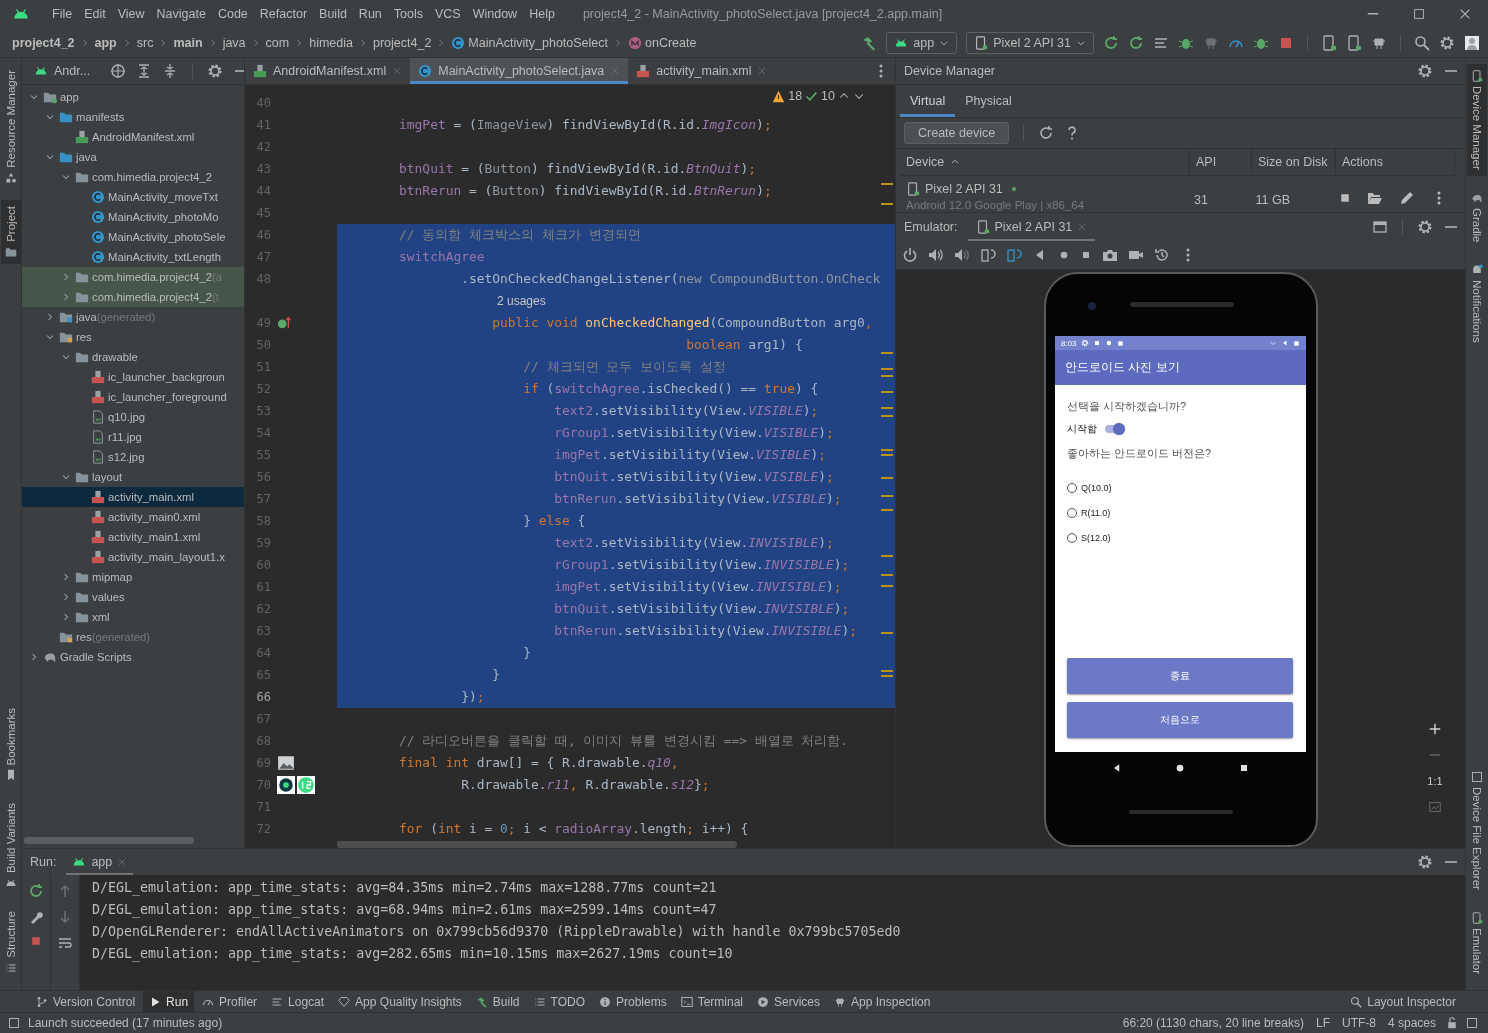 This screenshot has width=1488, height=1033. I want to click on create-device-button: Create device, so click(957, 133).